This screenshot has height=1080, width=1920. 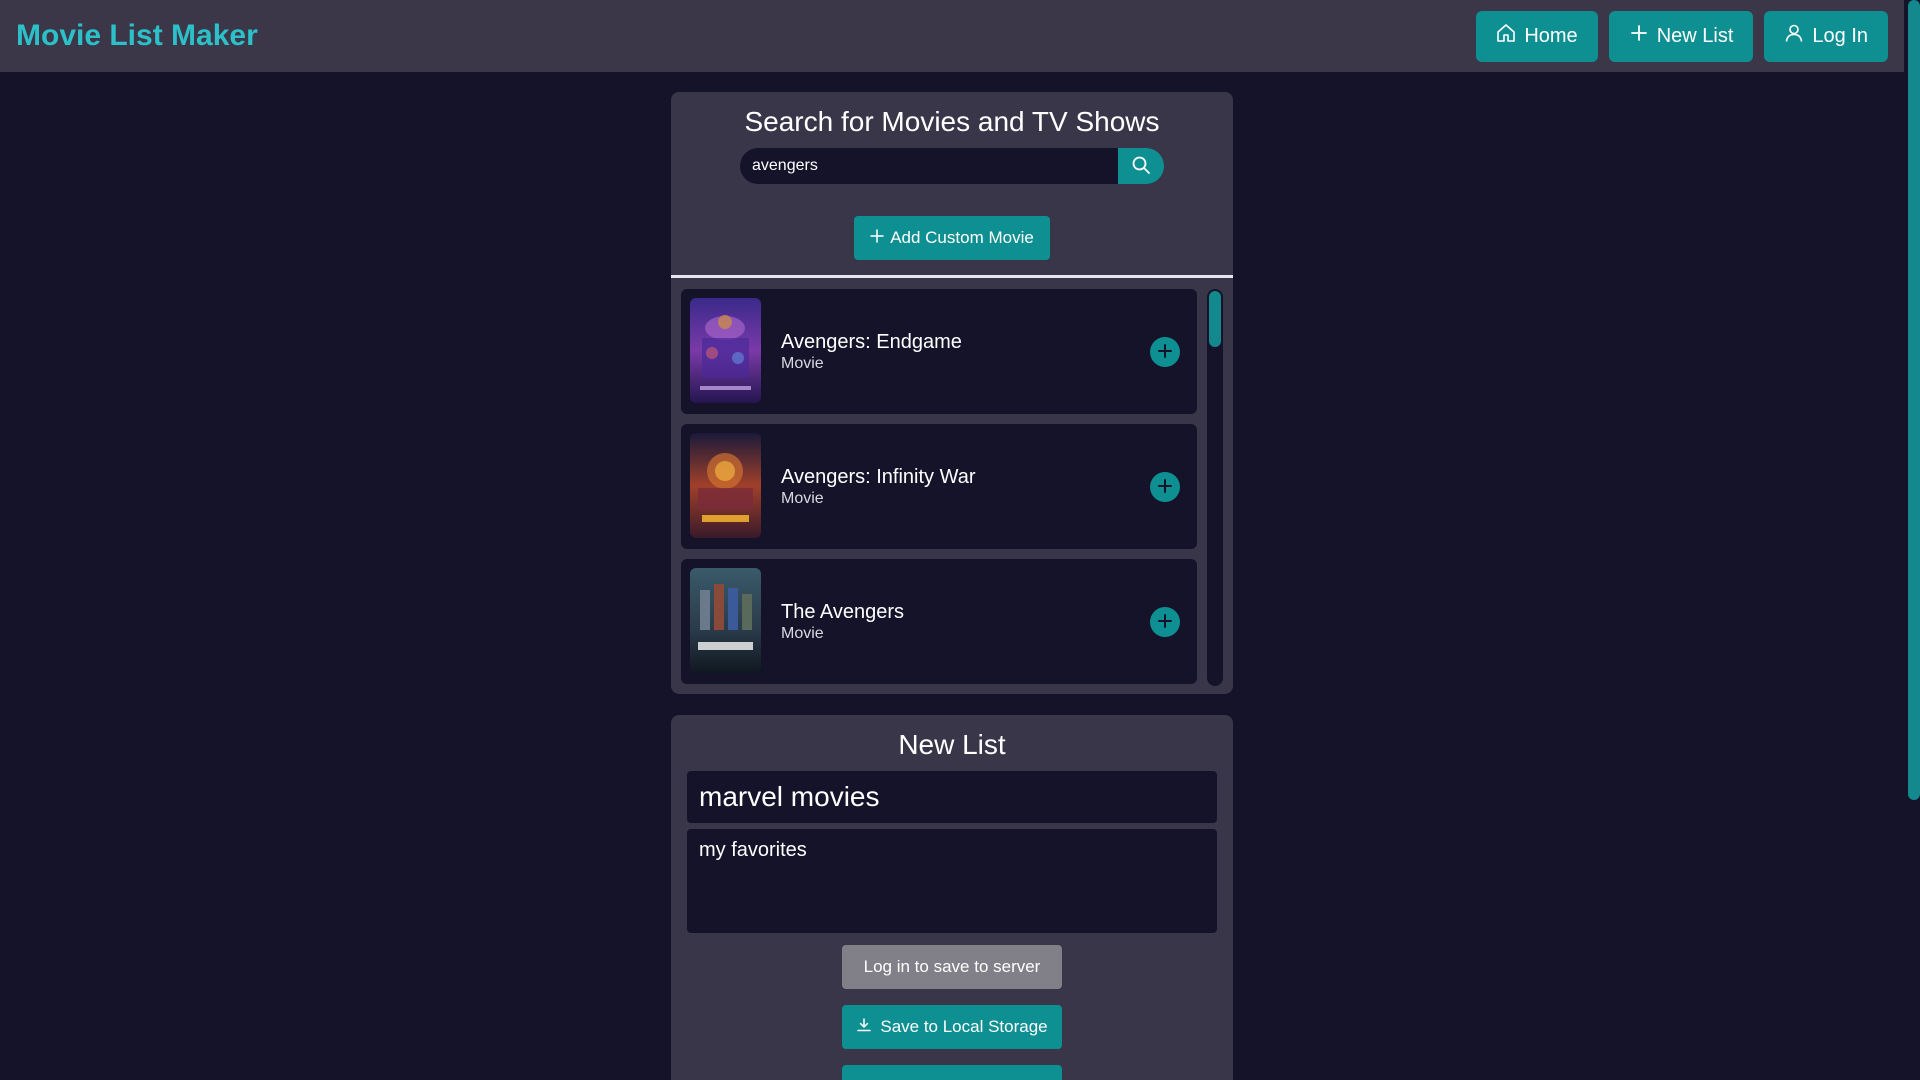 I want to click on result-title: Avengers: Endgame, so click(x=871, y=342).